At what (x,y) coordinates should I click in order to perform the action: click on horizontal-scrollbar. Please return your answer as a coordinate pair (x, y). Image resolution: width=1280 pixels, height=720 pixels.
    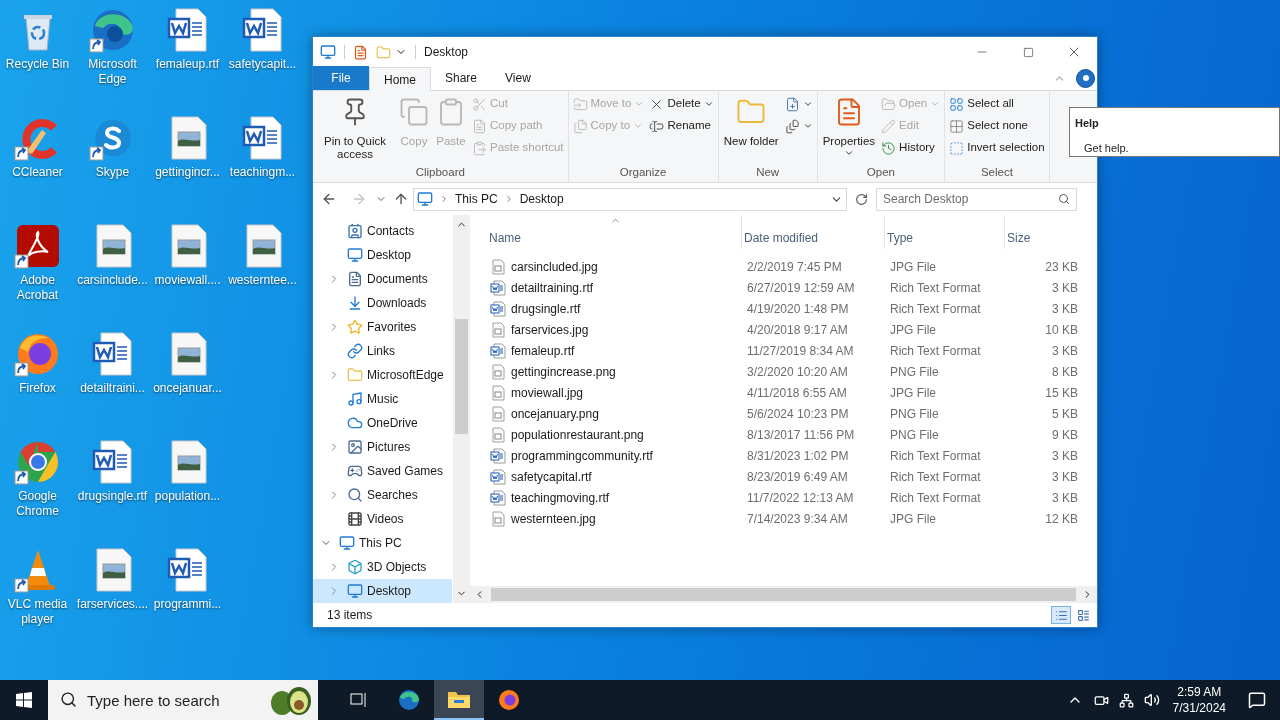
    Looking at the image, I should click on (783, 594).